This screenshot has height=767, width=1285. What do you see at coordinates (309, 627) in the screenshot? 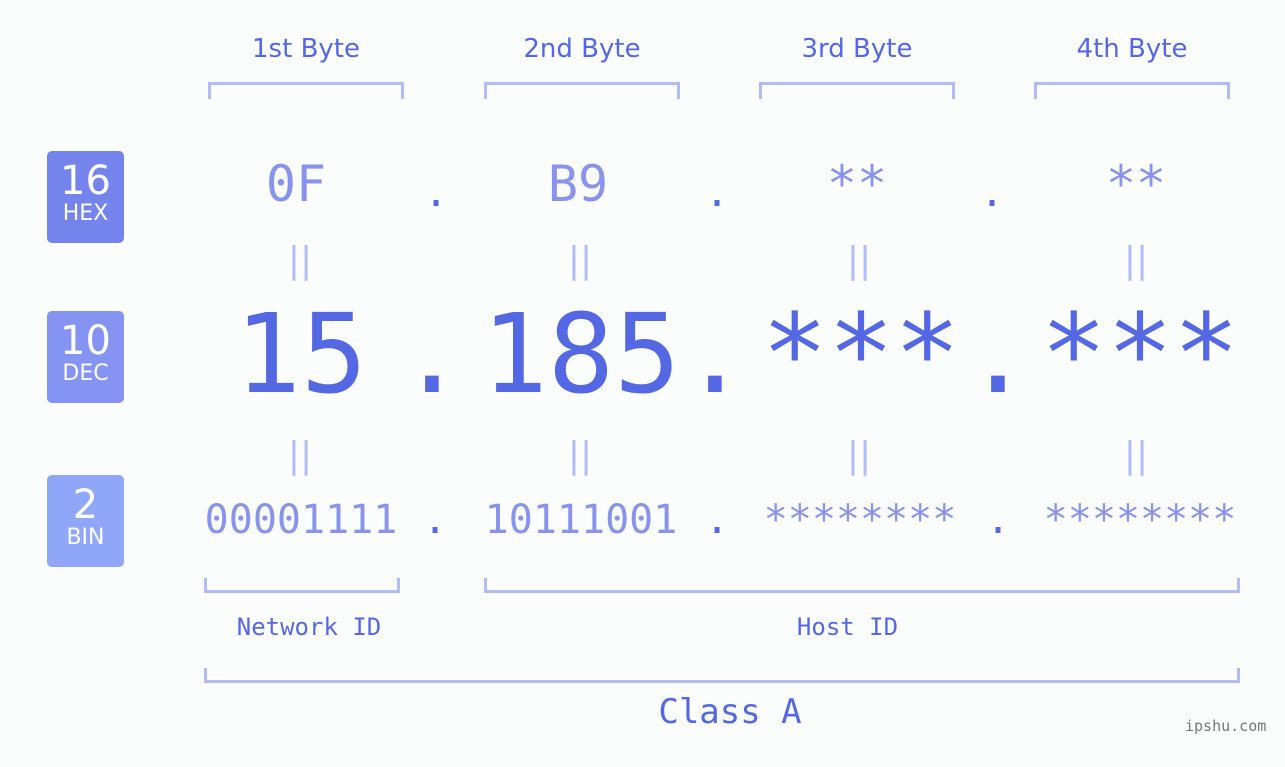
I see `network-id-label: Network ID` at bounding box center [309, 627].